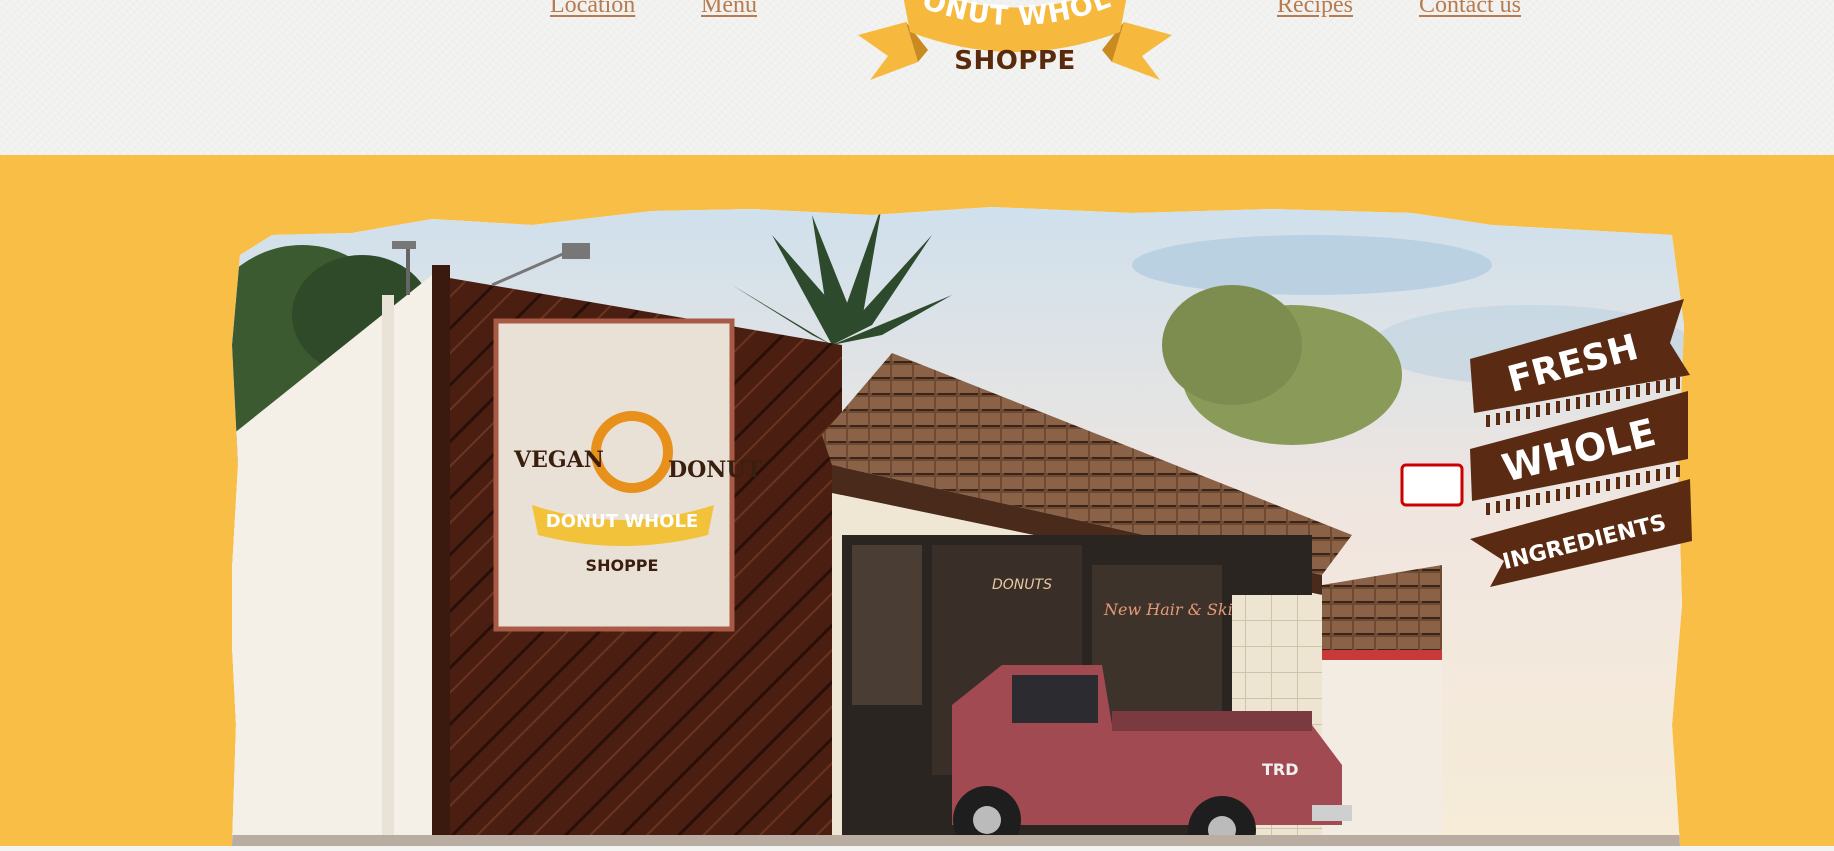 The width and height of the screenshot is (1834, 851). Describe the element at coordinates (1280, 769) in the screenshot. I see `truck-trd-text: TRD` at that location.